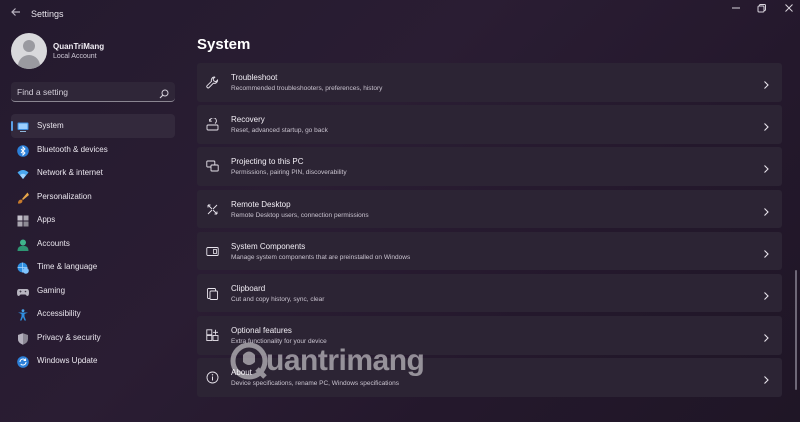 The width and height of the screenshot is (800, 422). I want to click on wrench-icon, so click(212, 82).